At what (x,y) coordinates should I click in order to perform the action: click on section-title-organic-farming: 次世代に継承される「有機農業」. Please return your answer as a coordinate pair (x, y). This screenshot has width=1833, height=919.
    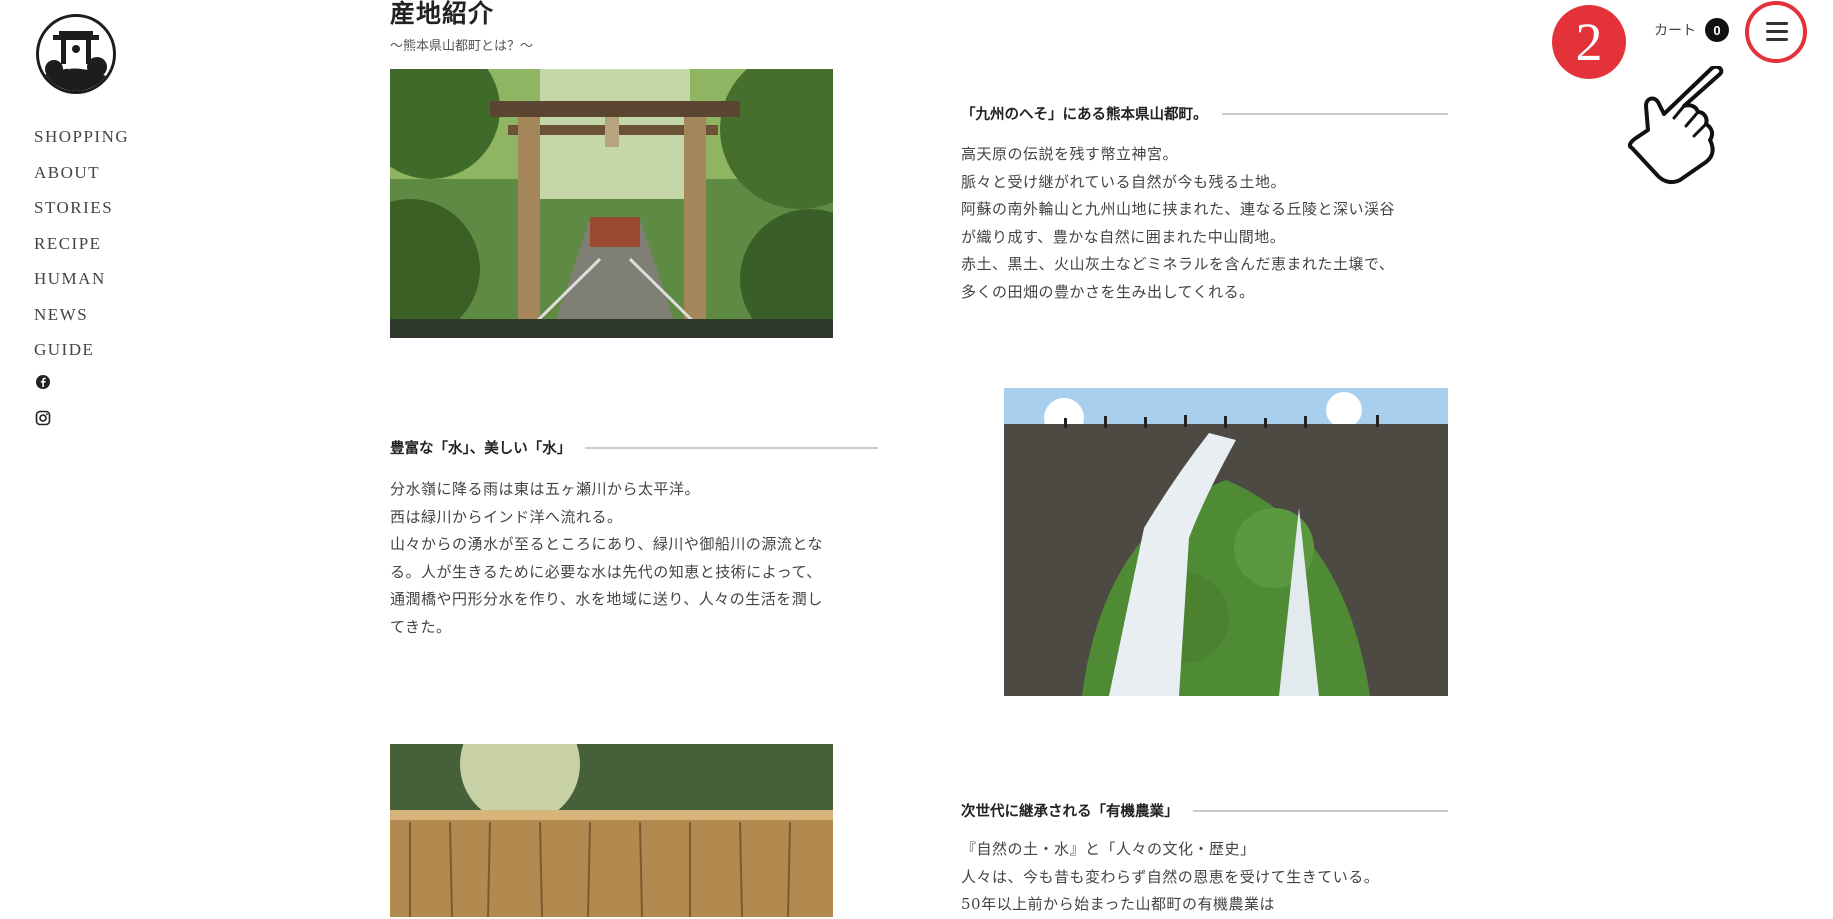
    Looking at the image, I should click on (1204, 810).